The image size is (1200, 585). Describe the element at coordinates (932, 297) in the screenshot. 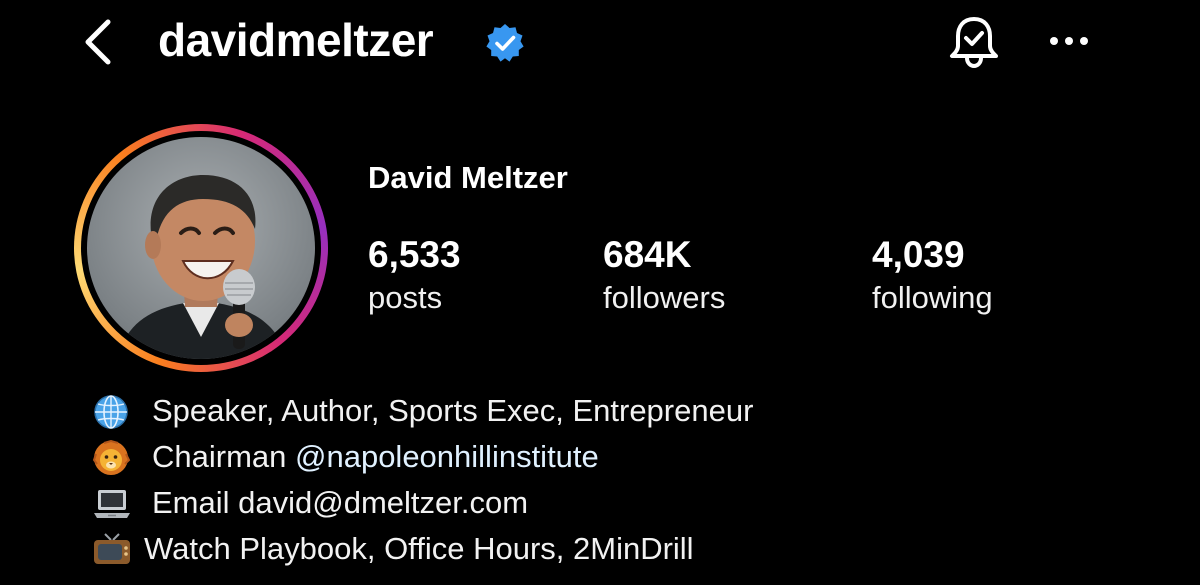

I see `stat-label: following` at that location.